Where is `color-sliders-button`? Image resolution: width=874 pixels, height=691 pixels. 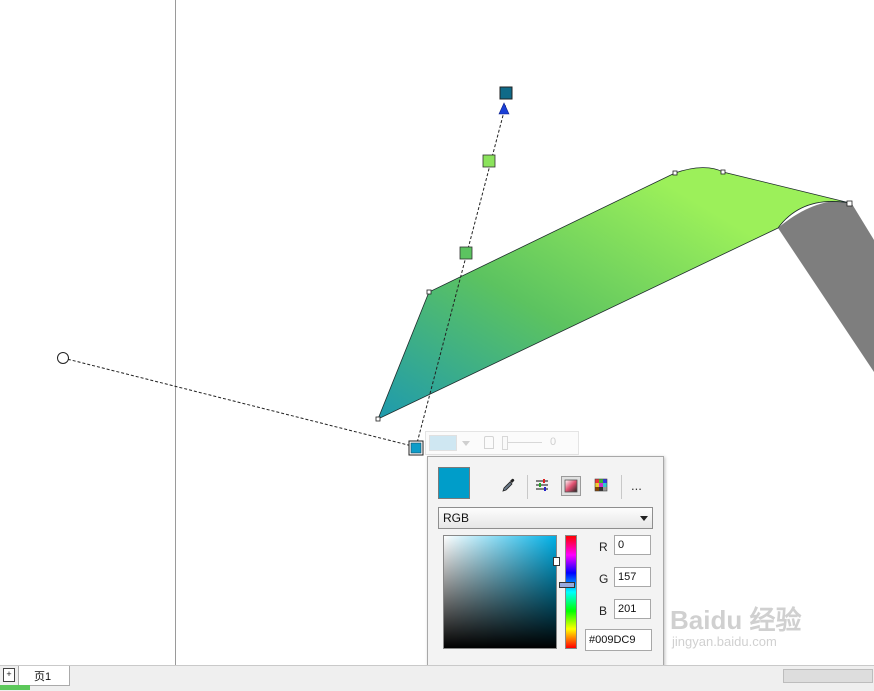
color-sliders-button is located at coordinates (542, 485).